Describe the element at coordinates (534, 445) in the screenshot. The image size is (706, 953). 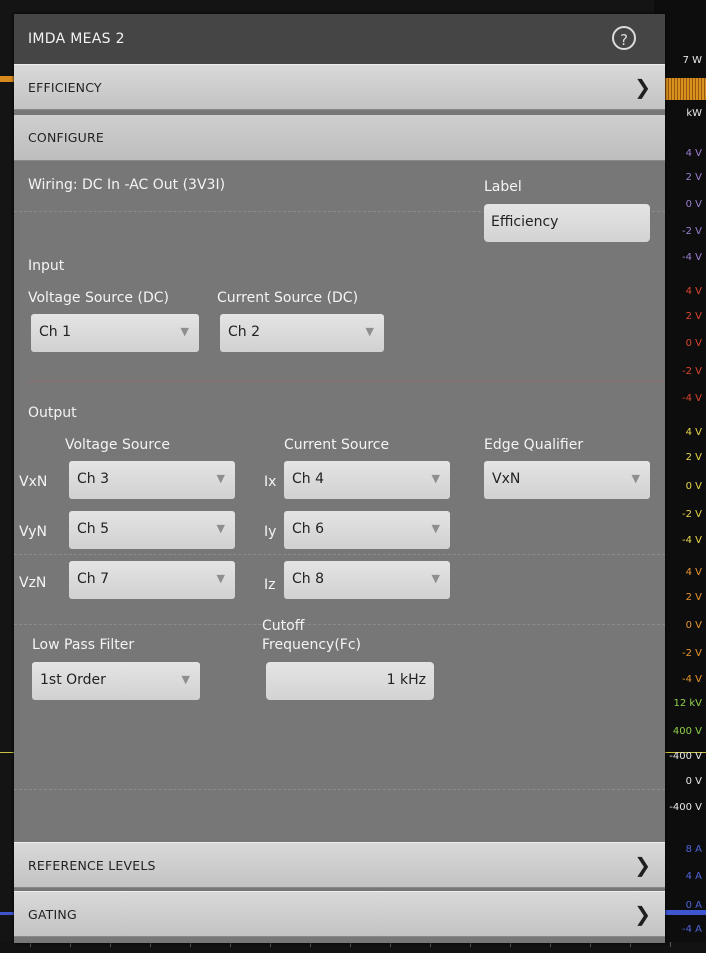
I see `edge-qualifier-label: Edge Qualifier` at that location.